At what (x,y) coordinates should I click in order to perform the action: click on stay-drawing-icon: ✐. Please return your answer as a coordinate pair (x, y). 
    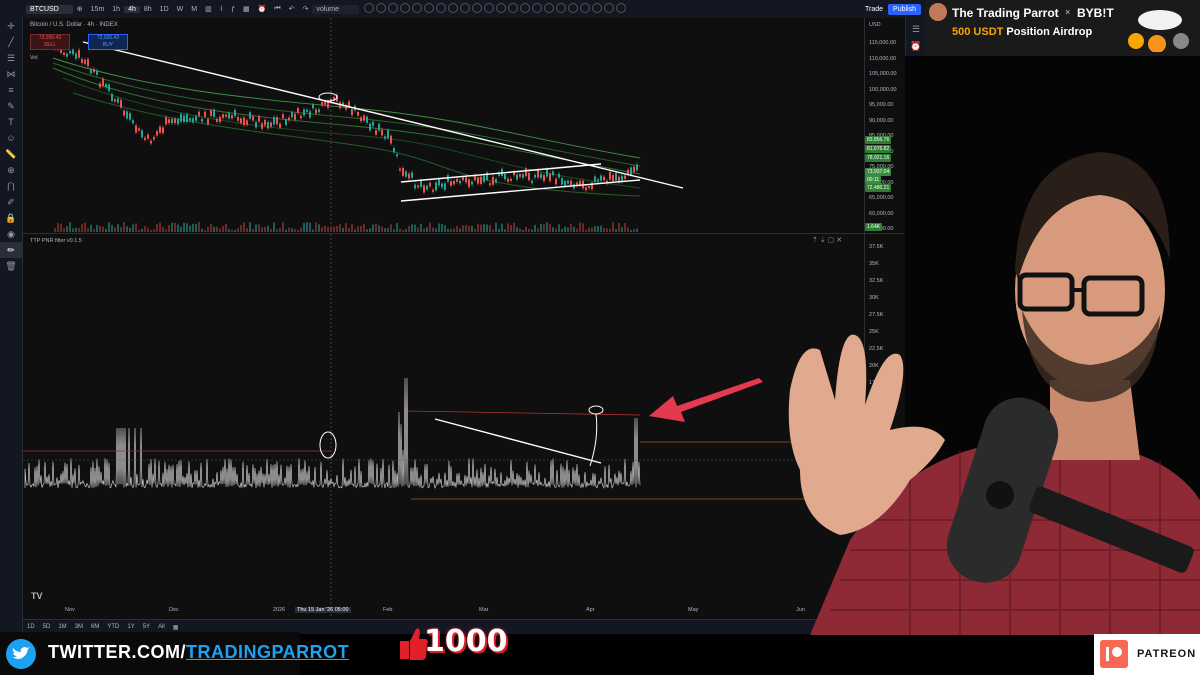
    Looking at the image, I should click on (11, 202).